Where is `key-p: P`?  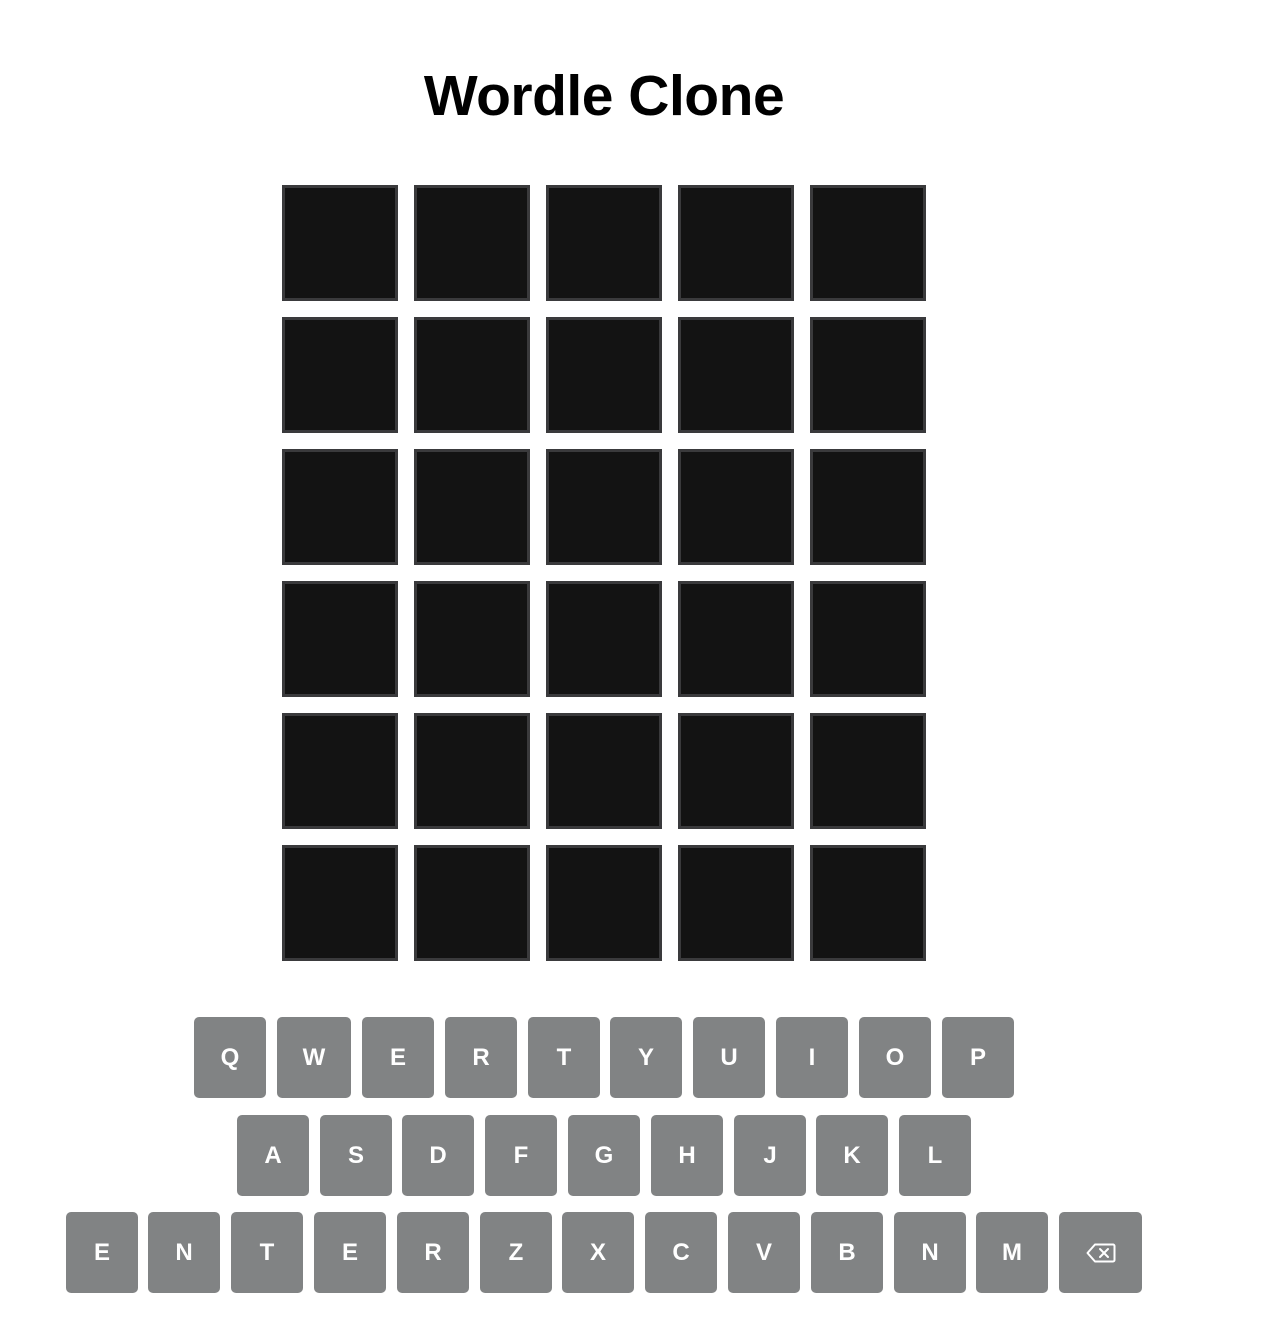 key-p: P is located at coordinates (978, 1057).